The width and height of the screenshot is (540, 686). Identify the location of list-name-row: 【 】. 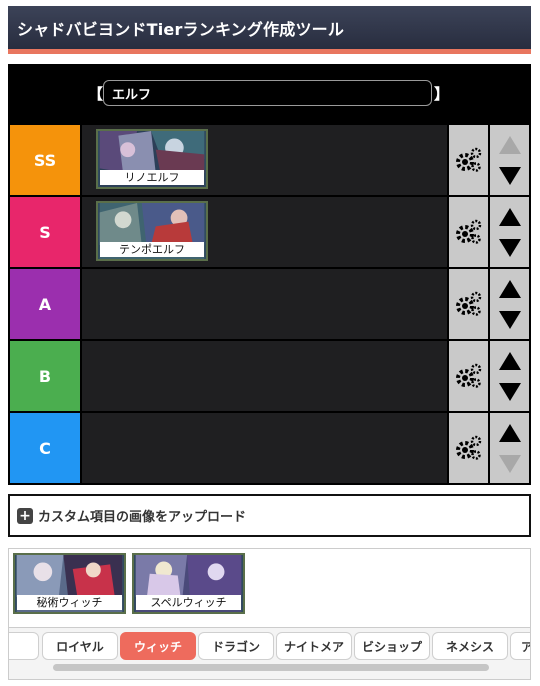
(269, 93).